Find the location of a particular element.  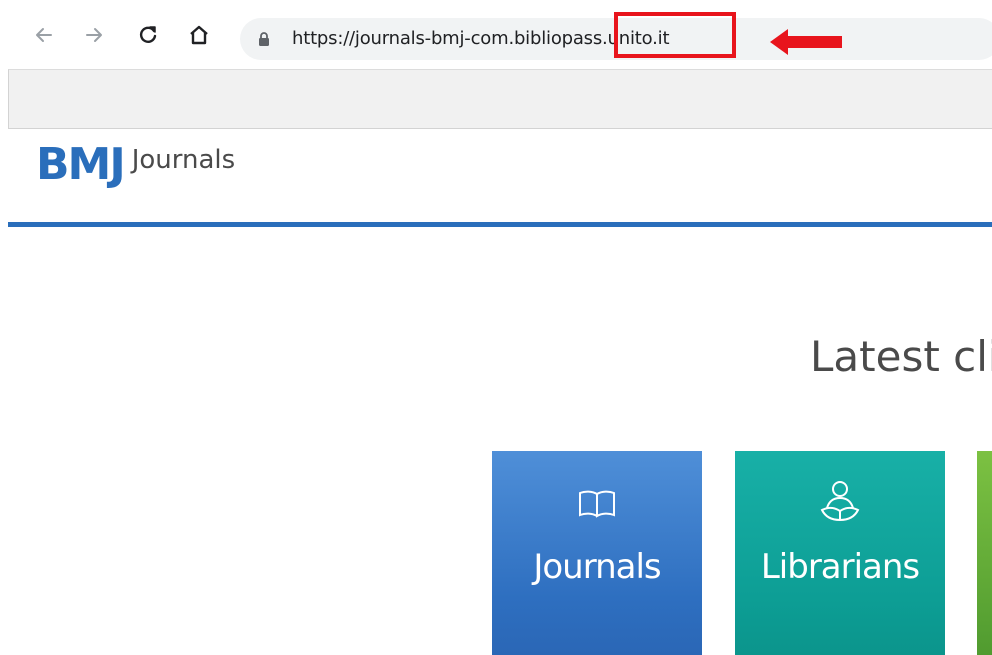

home-button is located at coordinates (199, 35).